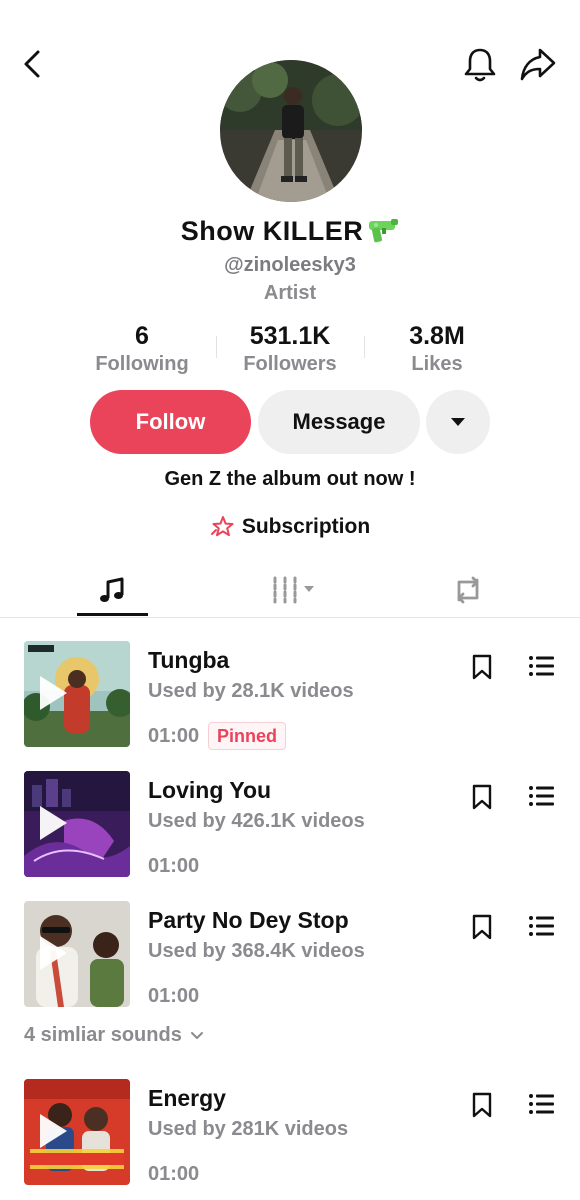 The width and height of the screenshot is (580, 1200). I want to click on profile-name-row: Show KILLER, so click(290, 232).